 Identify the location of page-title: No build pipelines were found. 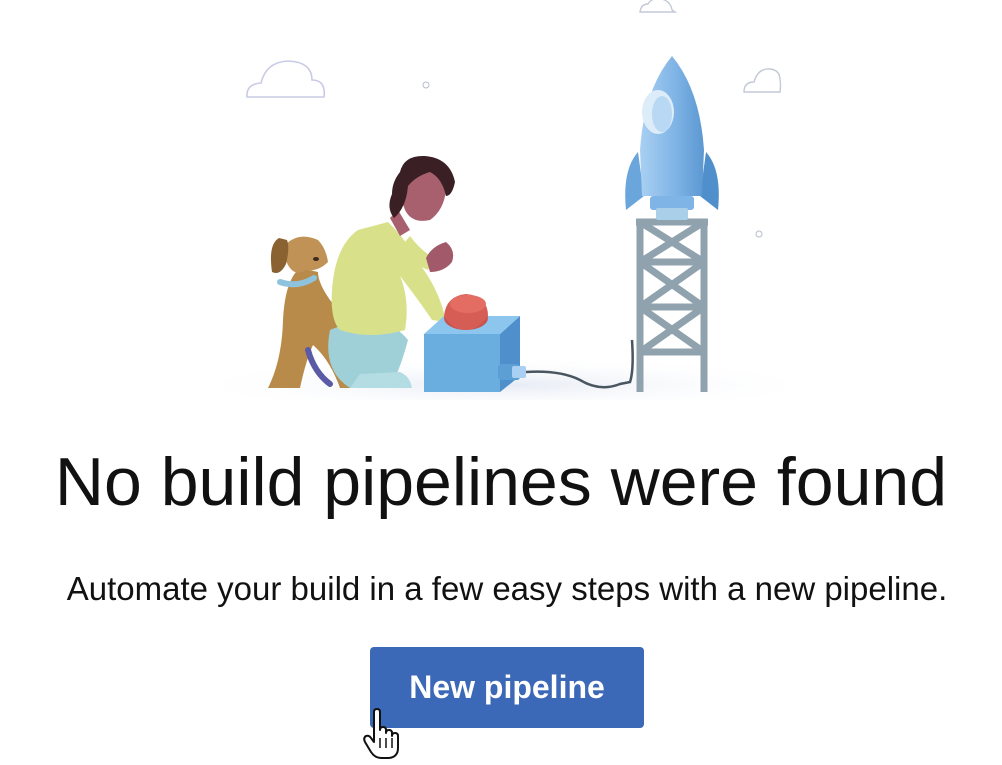
(501, 482).